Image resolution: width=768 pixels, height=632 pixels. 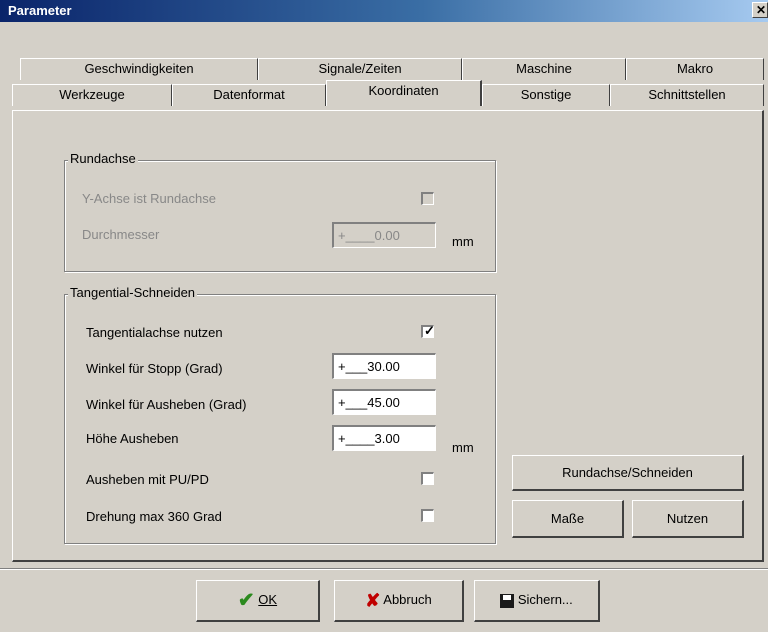 What do you see at coordinates (132, 438) in the screenshot?
I see `lift-height-label: Höhe Ausheben` at bounding box center [132, 438].